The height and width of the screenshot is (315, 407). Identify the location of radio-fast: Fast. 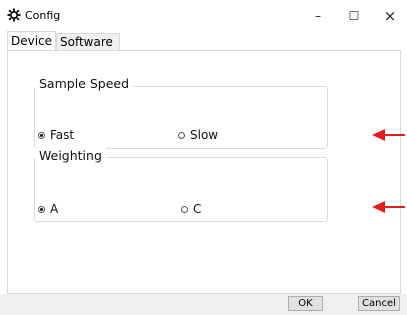
(56, 135).